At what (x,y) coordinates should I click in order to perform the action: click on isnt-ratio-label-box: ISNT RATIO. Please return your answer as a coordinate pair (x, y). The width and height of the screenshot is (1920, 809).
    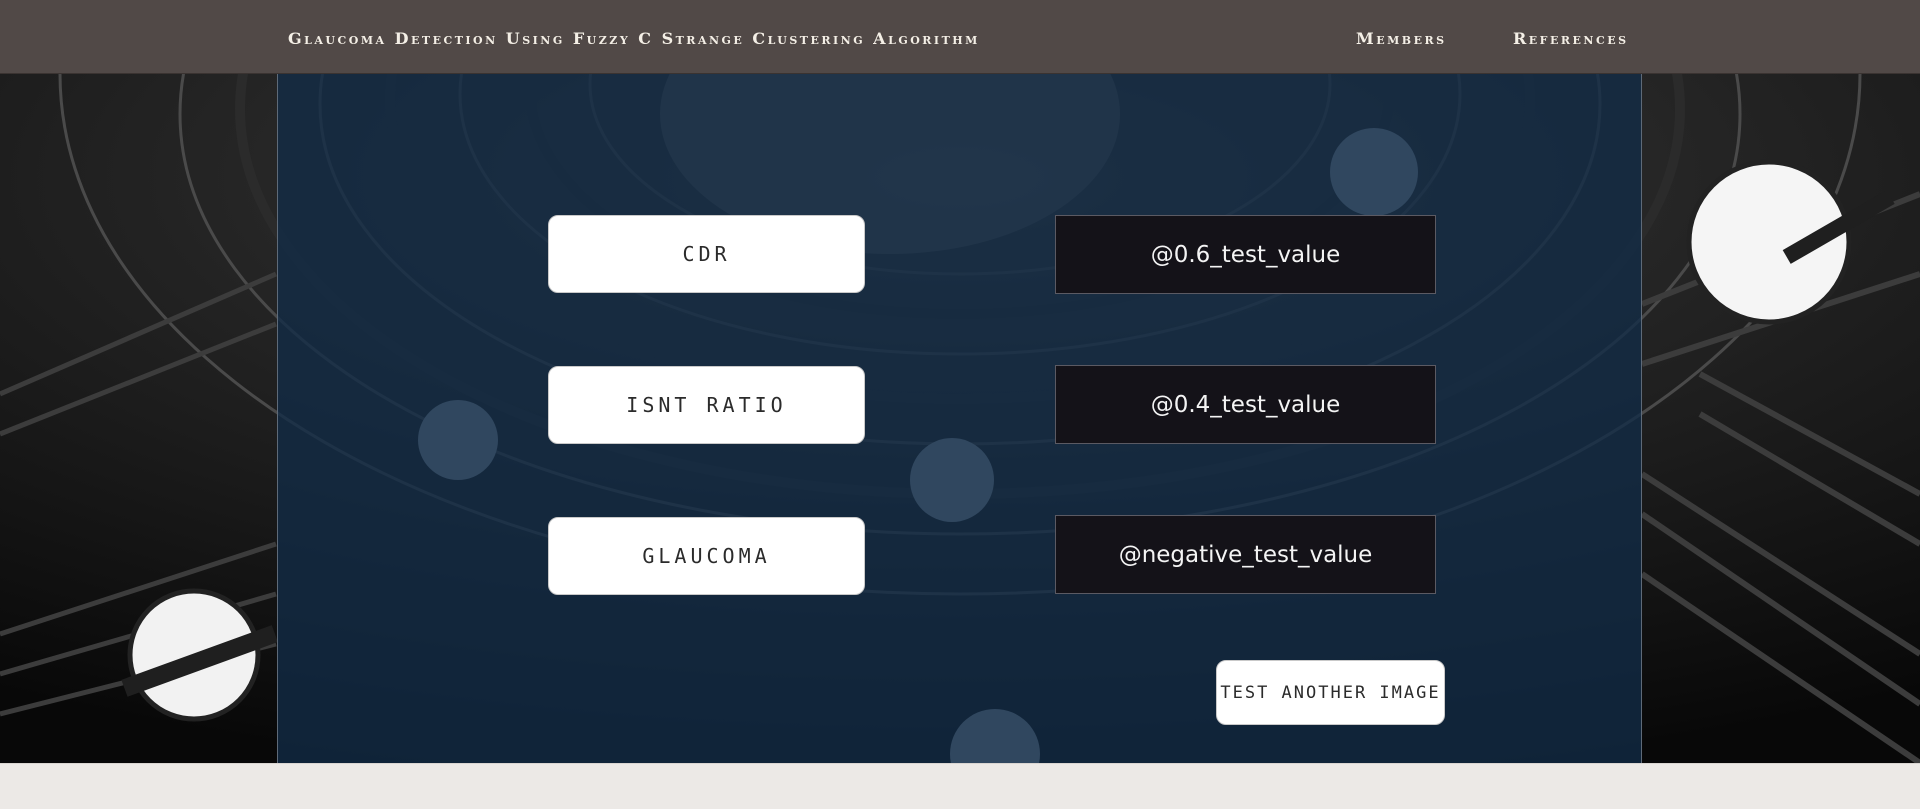
    Looking at the image, I should click on (706, 405).